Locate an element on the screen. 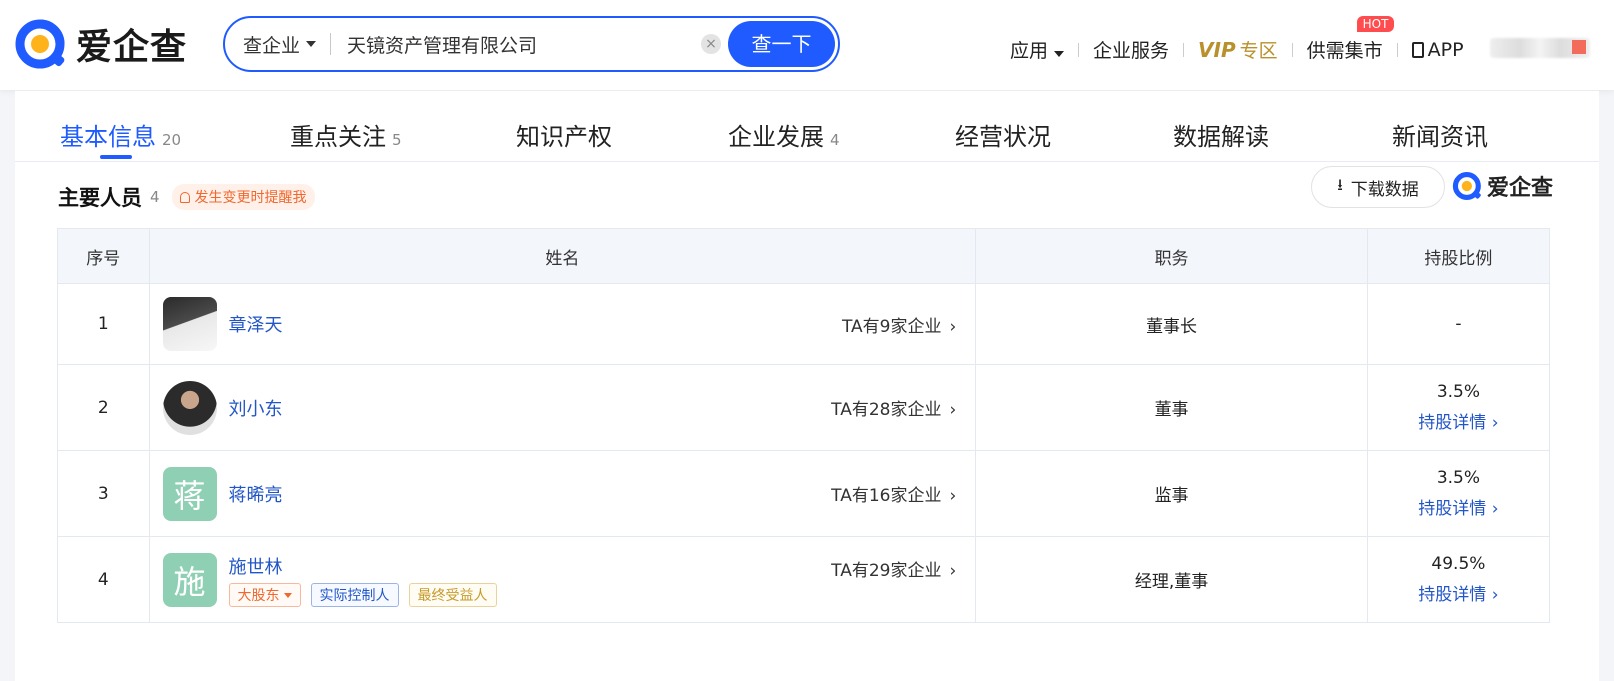  search-divider is located at coordinates (331, 44).